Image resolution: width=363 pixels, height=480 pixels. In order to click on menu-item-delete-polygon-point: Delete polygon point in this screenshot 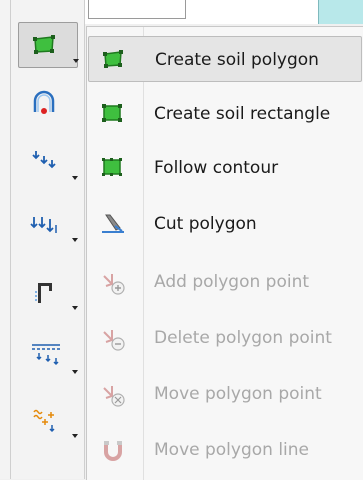, I will do `click(225, 338)`.